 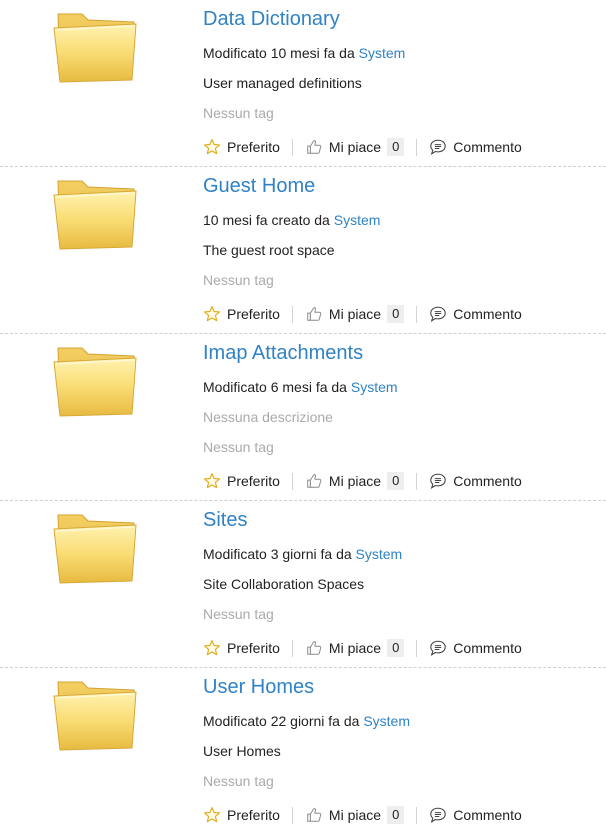 I want to click on item-title-link: Data Dictionary, so click(x=271, y=19).